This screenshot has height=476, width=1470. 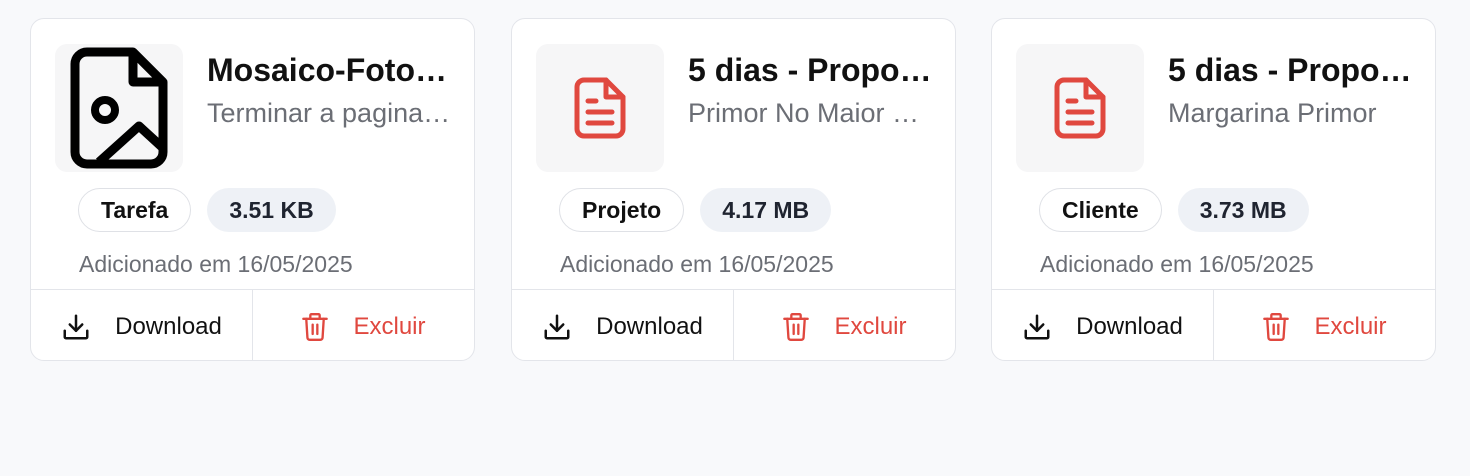 What do you see at coordinates (135, 210) in the screenshot?
I see `type-tag: Tarefa` at bounding box center [135, 210].